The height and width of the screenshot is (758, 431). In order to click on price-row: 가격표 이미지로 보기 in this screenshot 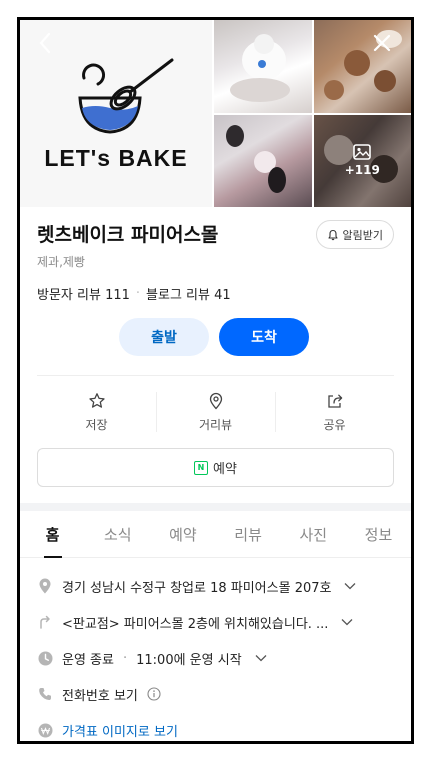, I will do `click(219, 726)`.